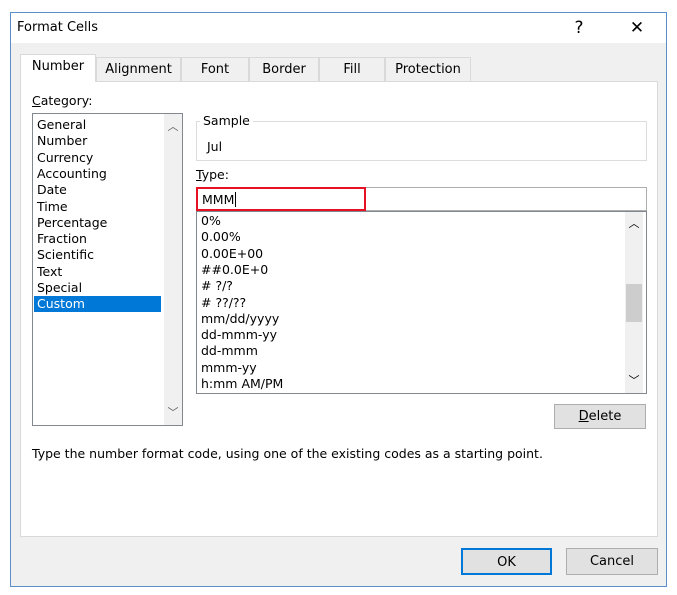  What do you see at coordinates (52, 207) in the screenshot?
I see `category-item-time: Time` at bounding box center [52, 207].